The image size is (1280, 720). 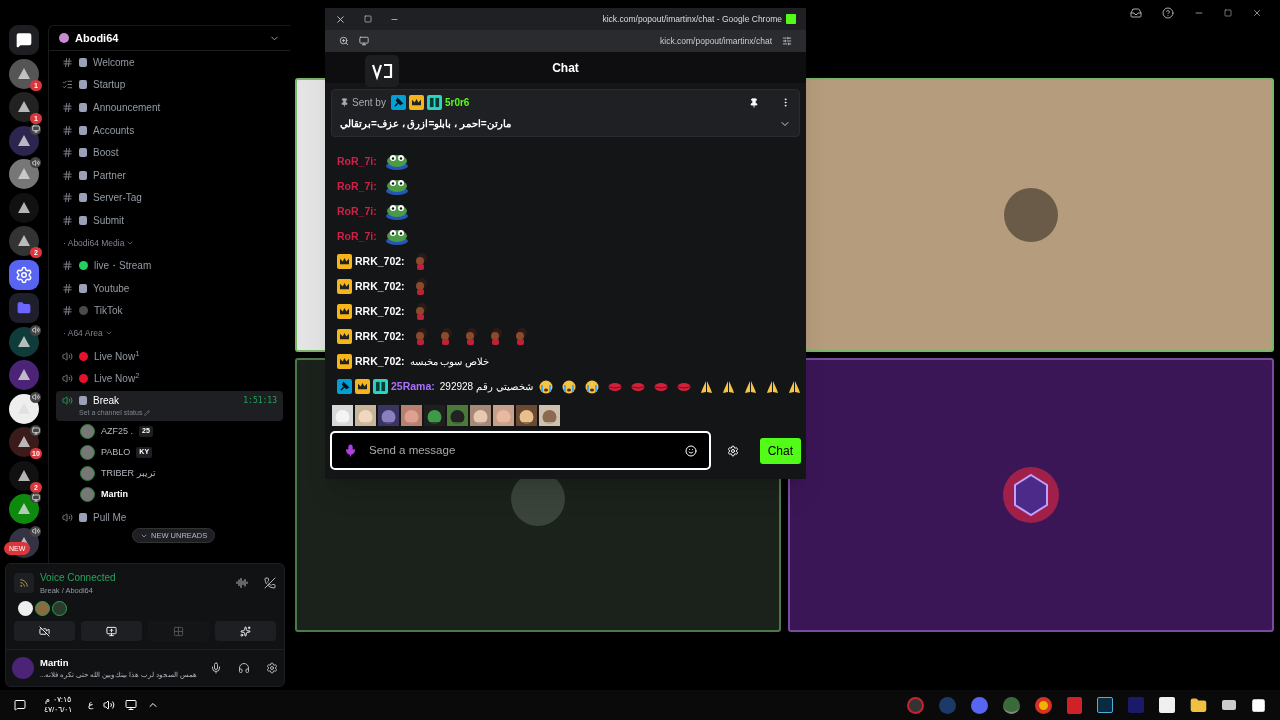 What do you see at coordinates (754, 102) in the screenshot?
I see `unpin-icon` at bounding box center [754, 102].